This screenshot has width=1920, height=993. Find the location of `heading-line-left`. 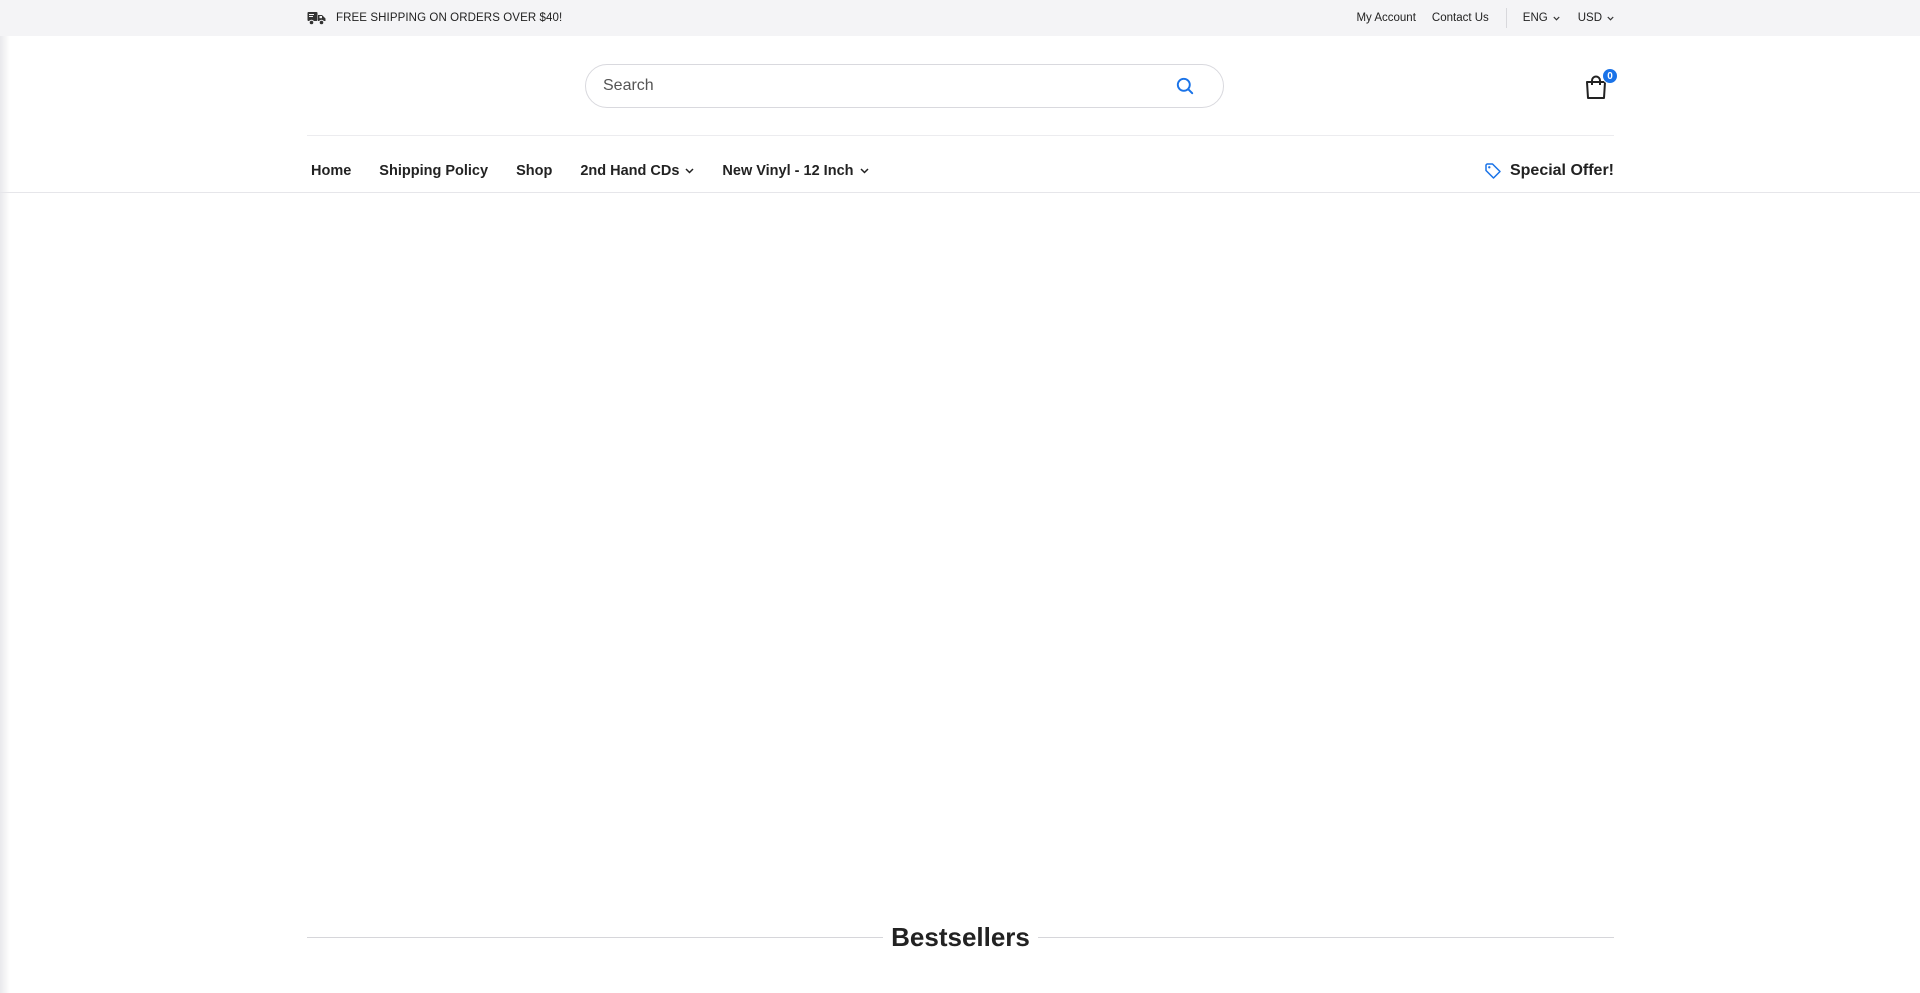

heading-line-left is located at coordinates (595, 937).